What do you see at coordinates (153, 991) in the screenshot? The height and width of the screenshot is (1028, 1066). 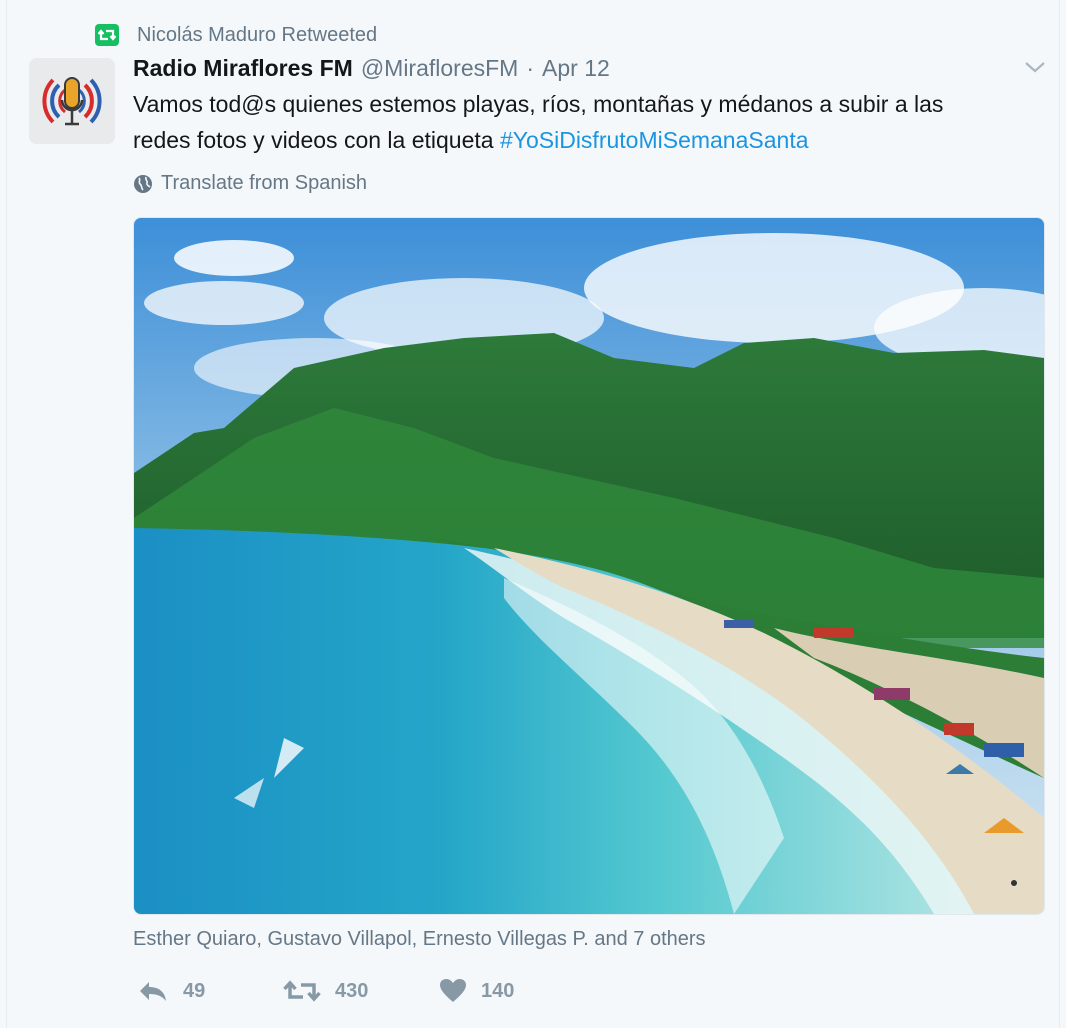 I see `reply-icon` at bounding box center [153, 991].